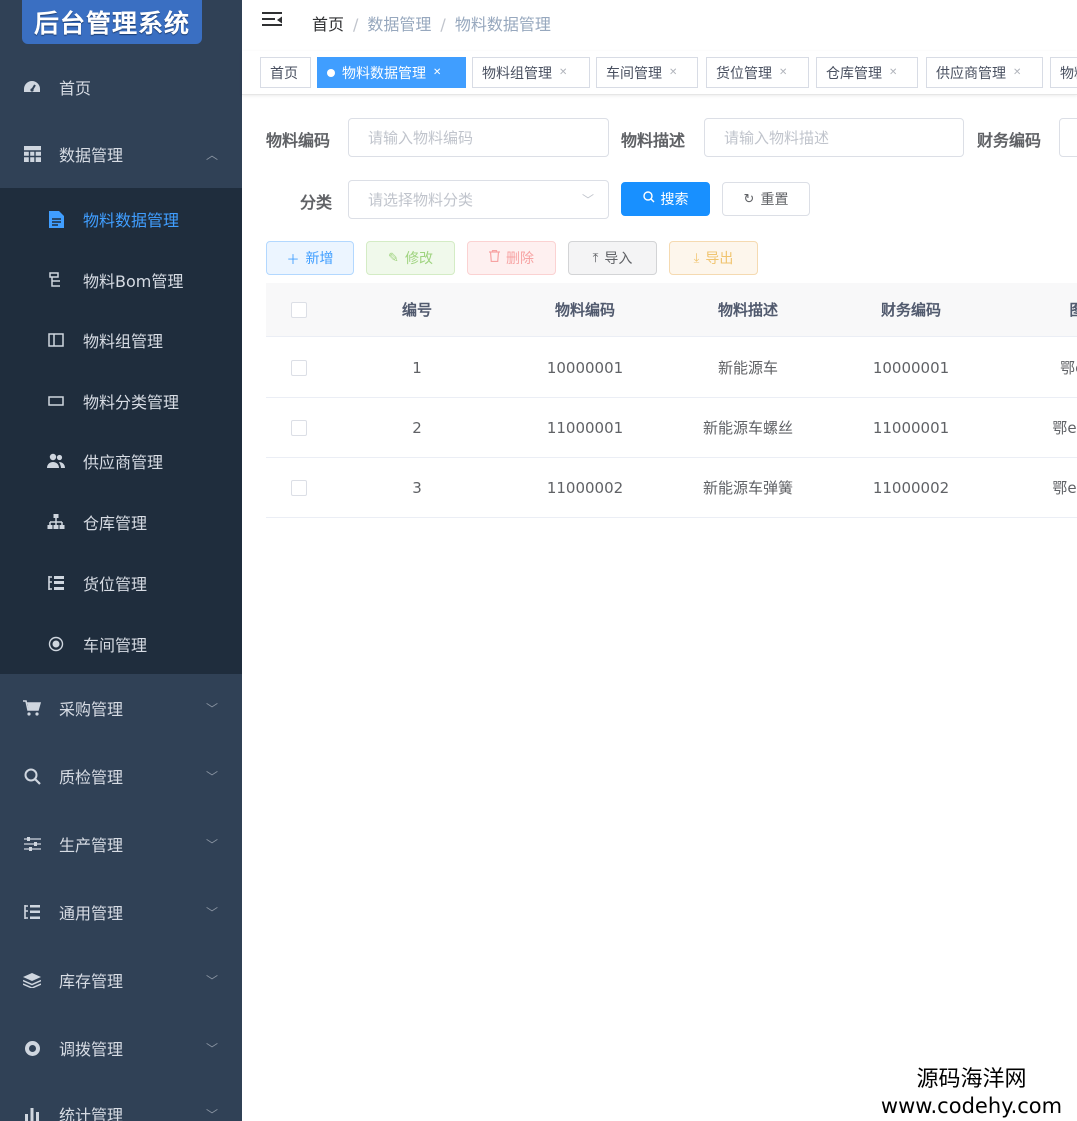 The width and height of the screenshot is (1077, 1121). I want to click on cell-extra: 鄂ener, so click(1064, 488).